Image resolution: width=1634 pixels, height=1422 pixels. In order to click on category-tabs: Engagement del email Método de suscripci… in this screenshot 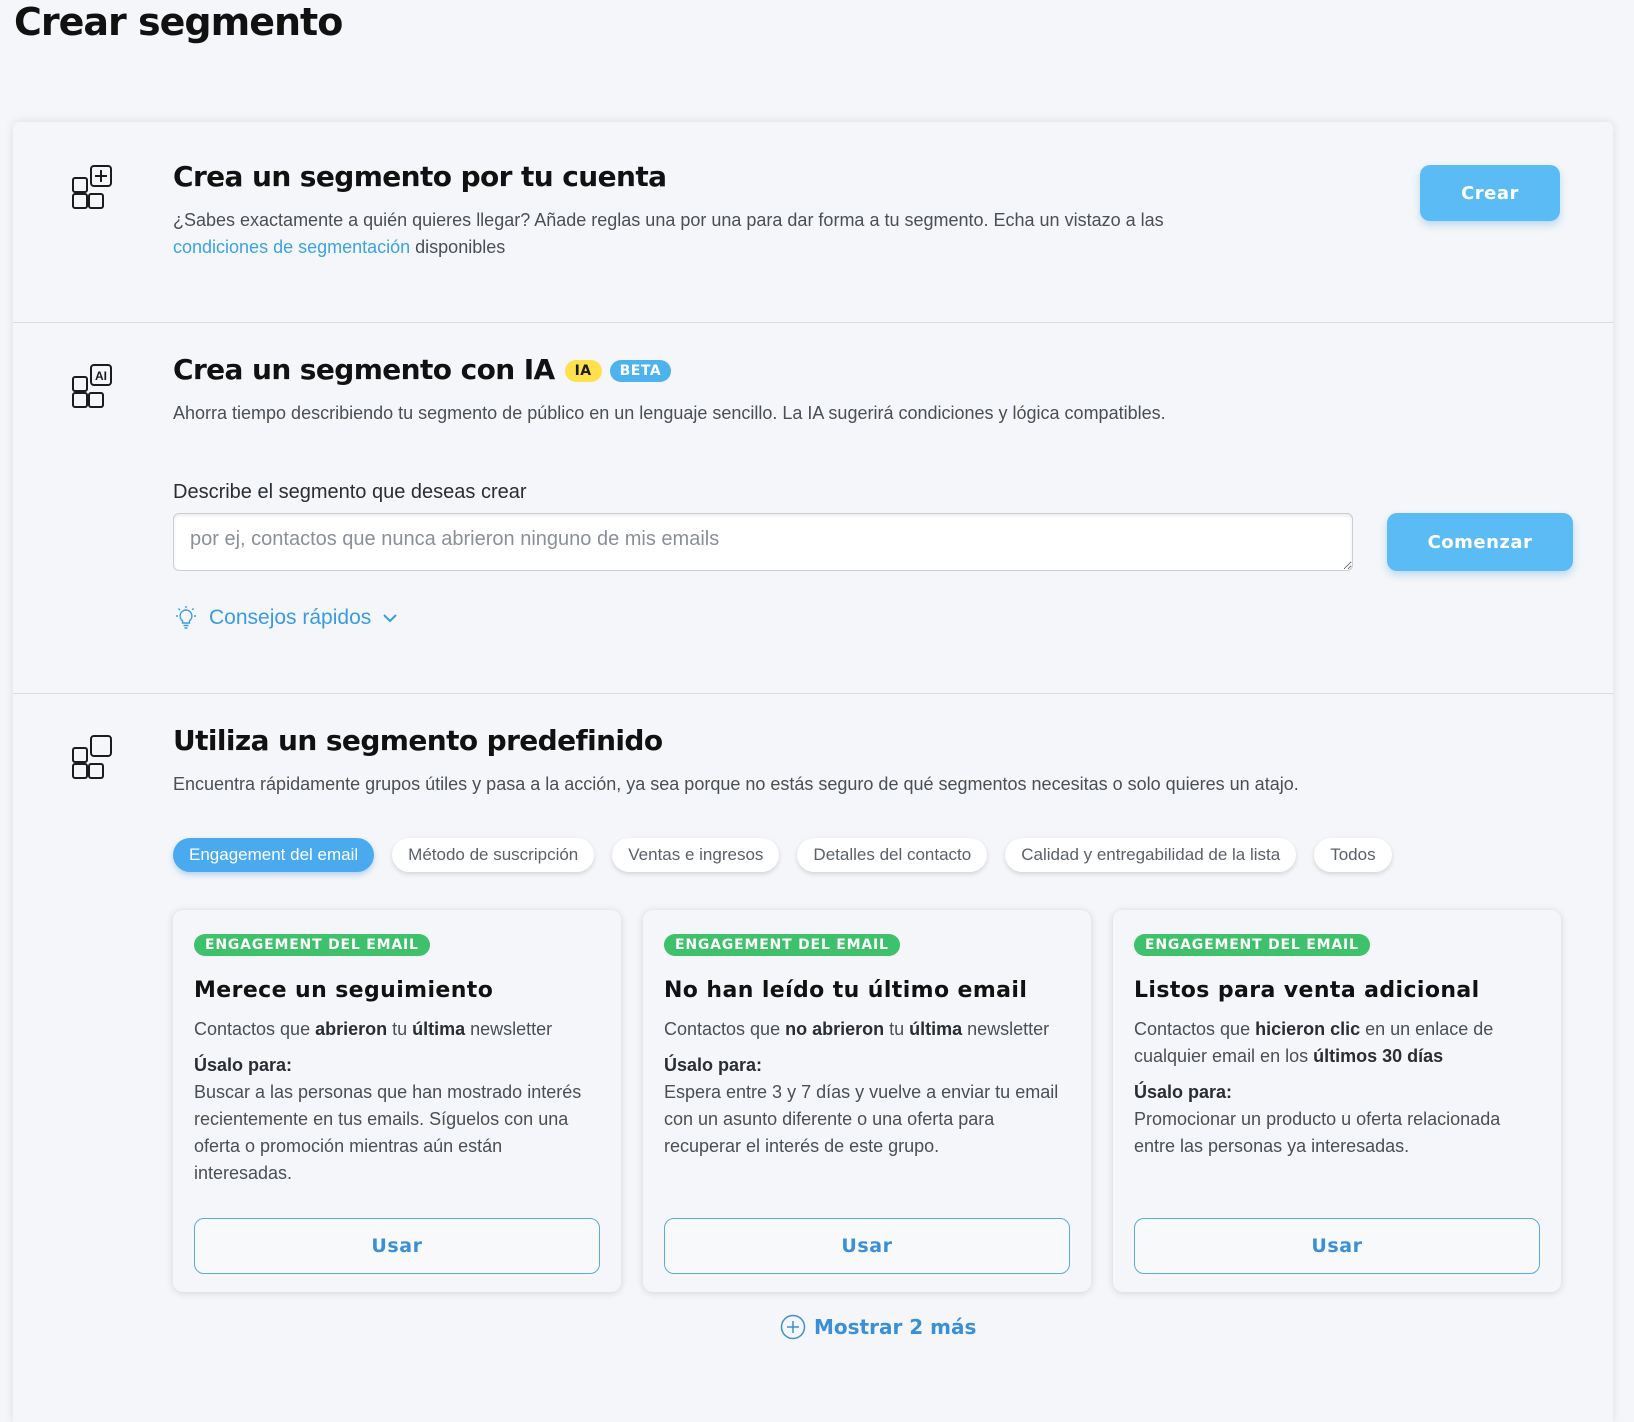, I will do `click(782, 855)`.